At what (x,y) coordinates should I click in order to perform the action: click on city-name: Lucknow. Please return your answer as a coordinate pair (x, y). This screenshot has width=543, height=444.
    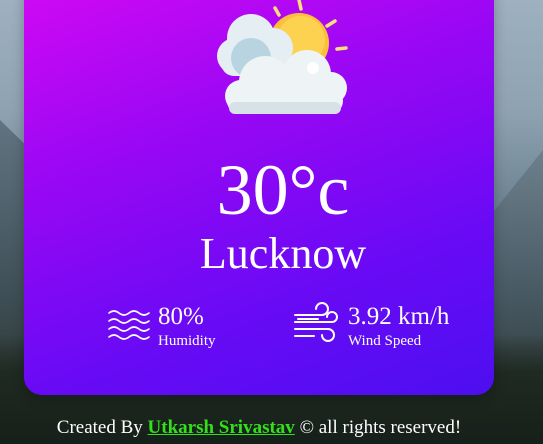
    Looking at the image, I should click on (283, 253).